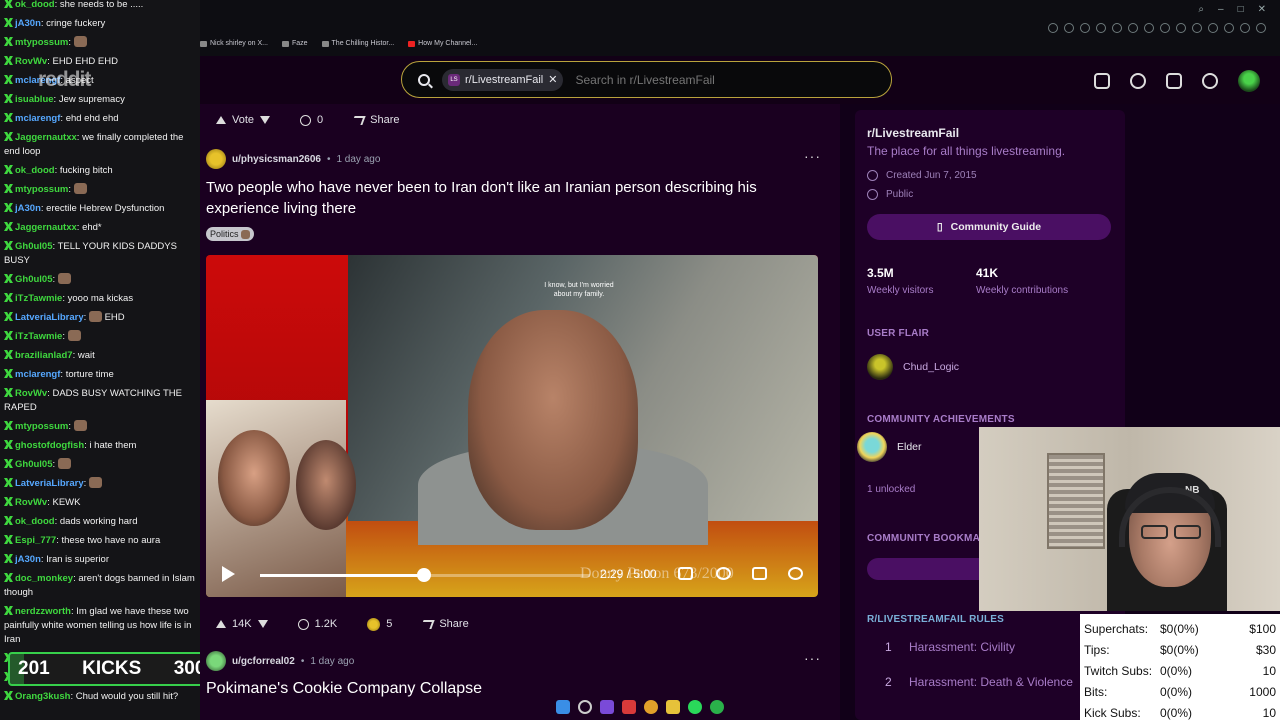 Image resolution: width=1280 pixels, height=720 pixels. I want to click on shield-icon, so click(1101, 28).